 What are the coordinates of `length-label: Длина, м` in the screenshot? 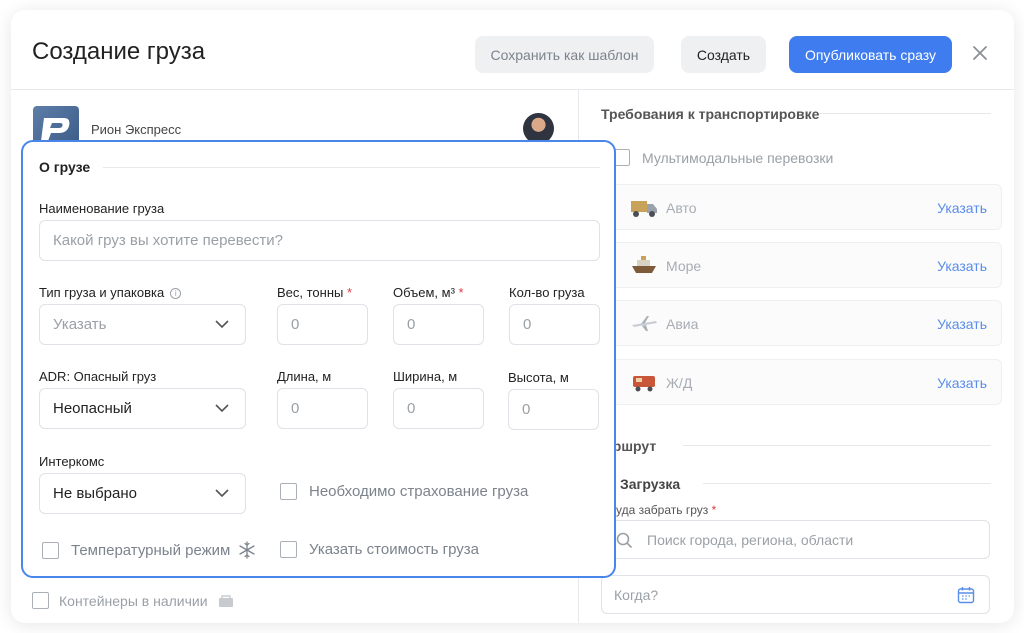 It's located at (304, 376).